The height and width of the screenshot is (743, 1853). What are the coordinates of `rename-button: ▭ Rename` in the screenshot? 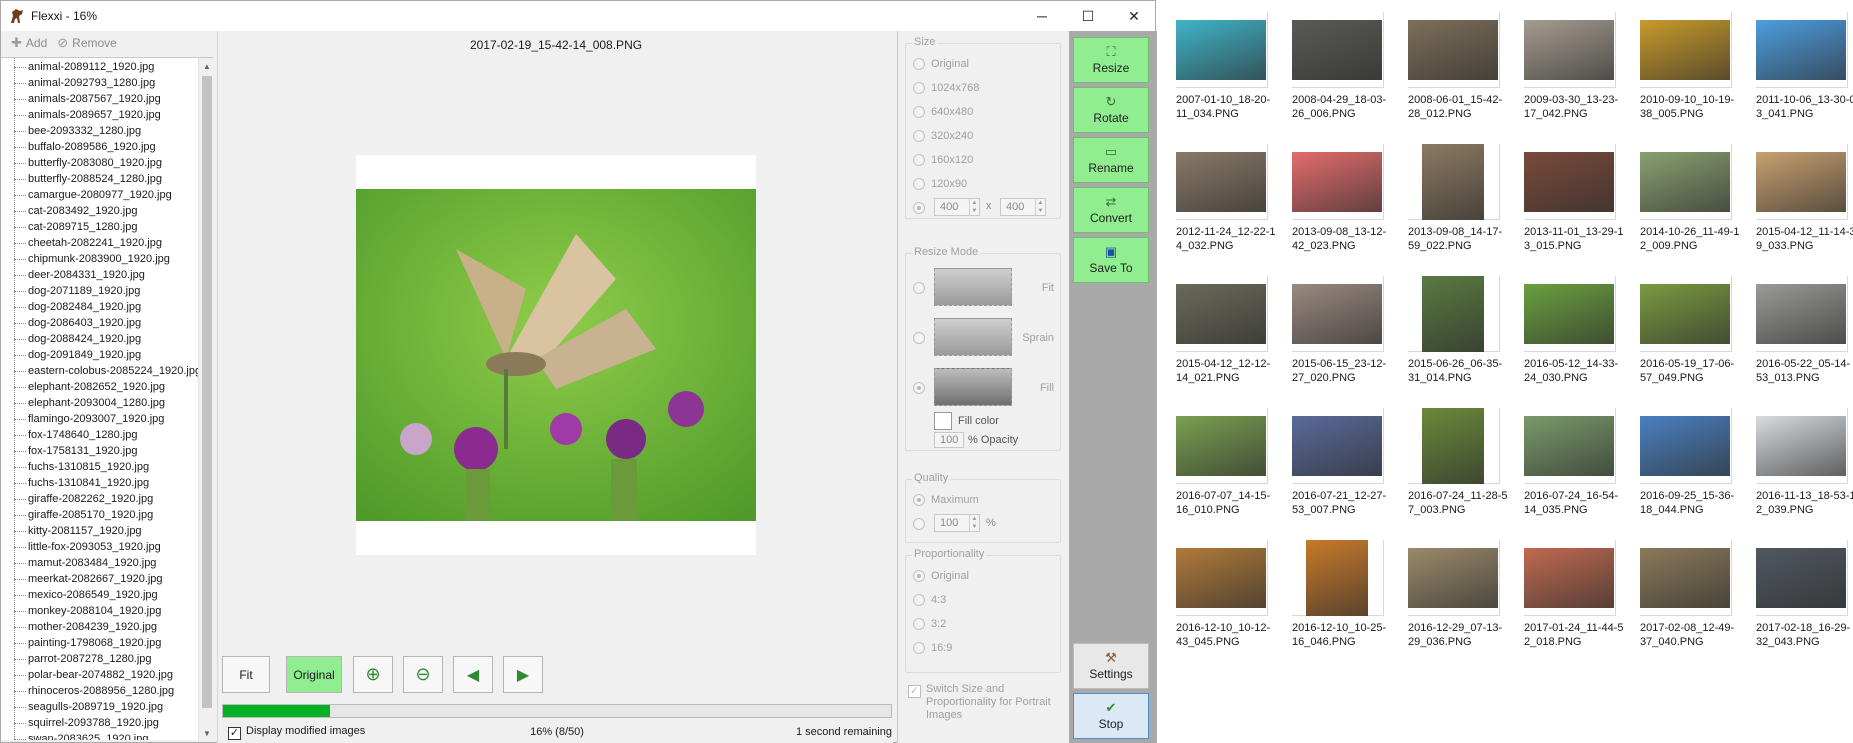 It's located at (1111, 160).